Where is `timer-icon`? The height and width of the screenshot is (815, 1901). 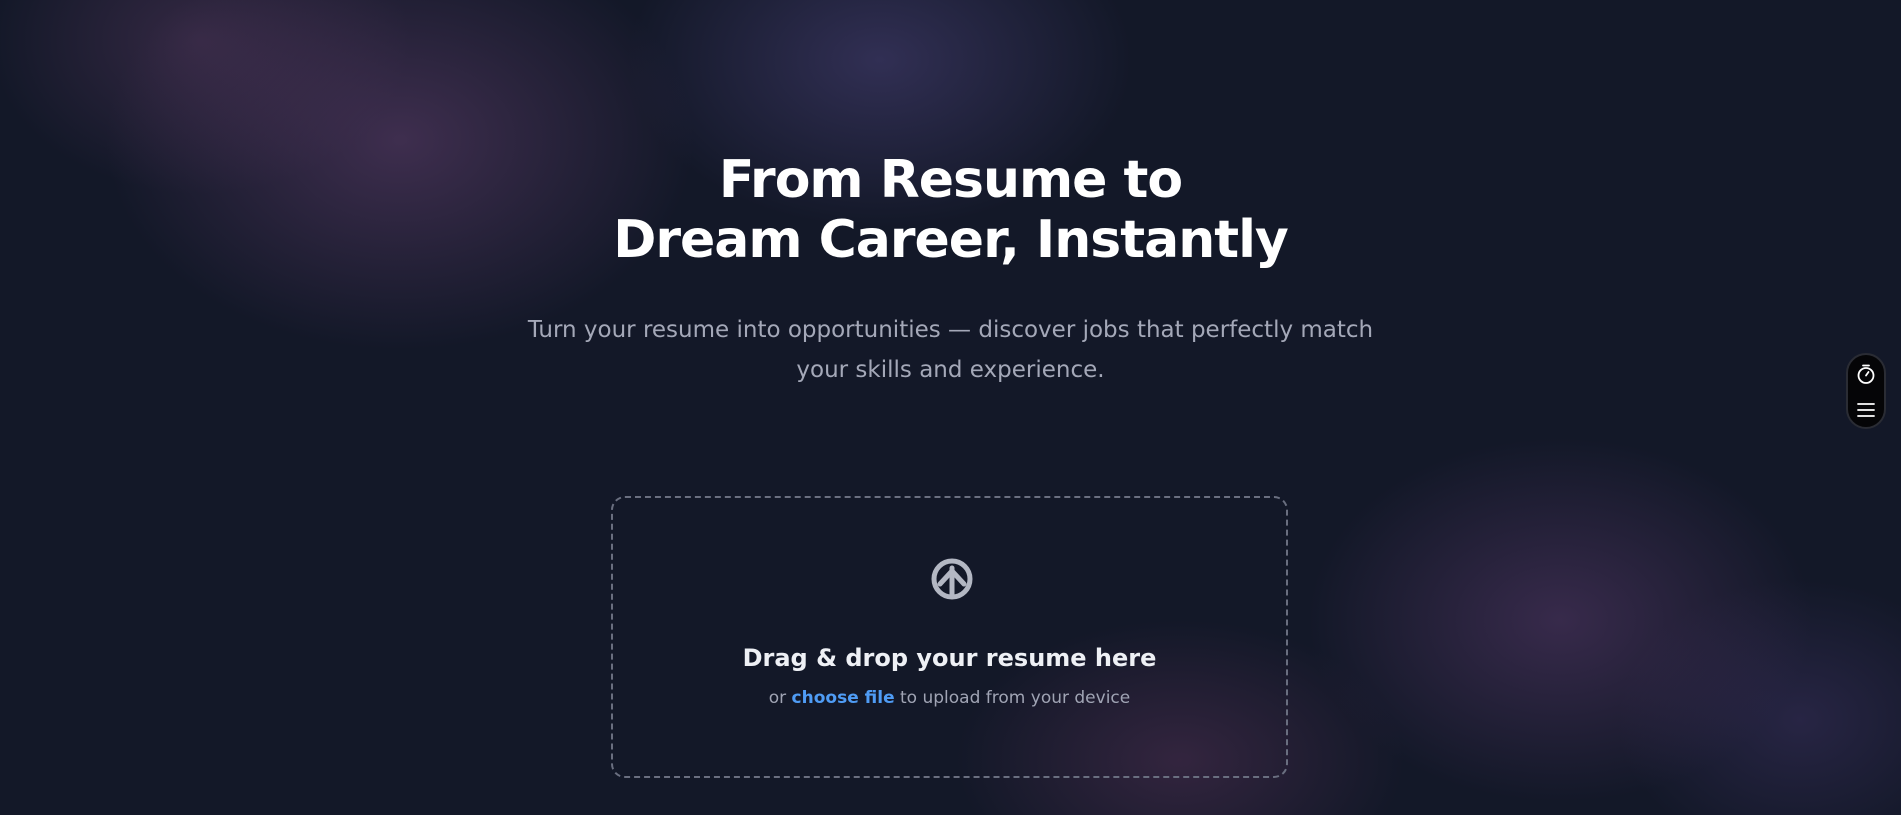
timer-icon is located at coordinates (1866, 374).